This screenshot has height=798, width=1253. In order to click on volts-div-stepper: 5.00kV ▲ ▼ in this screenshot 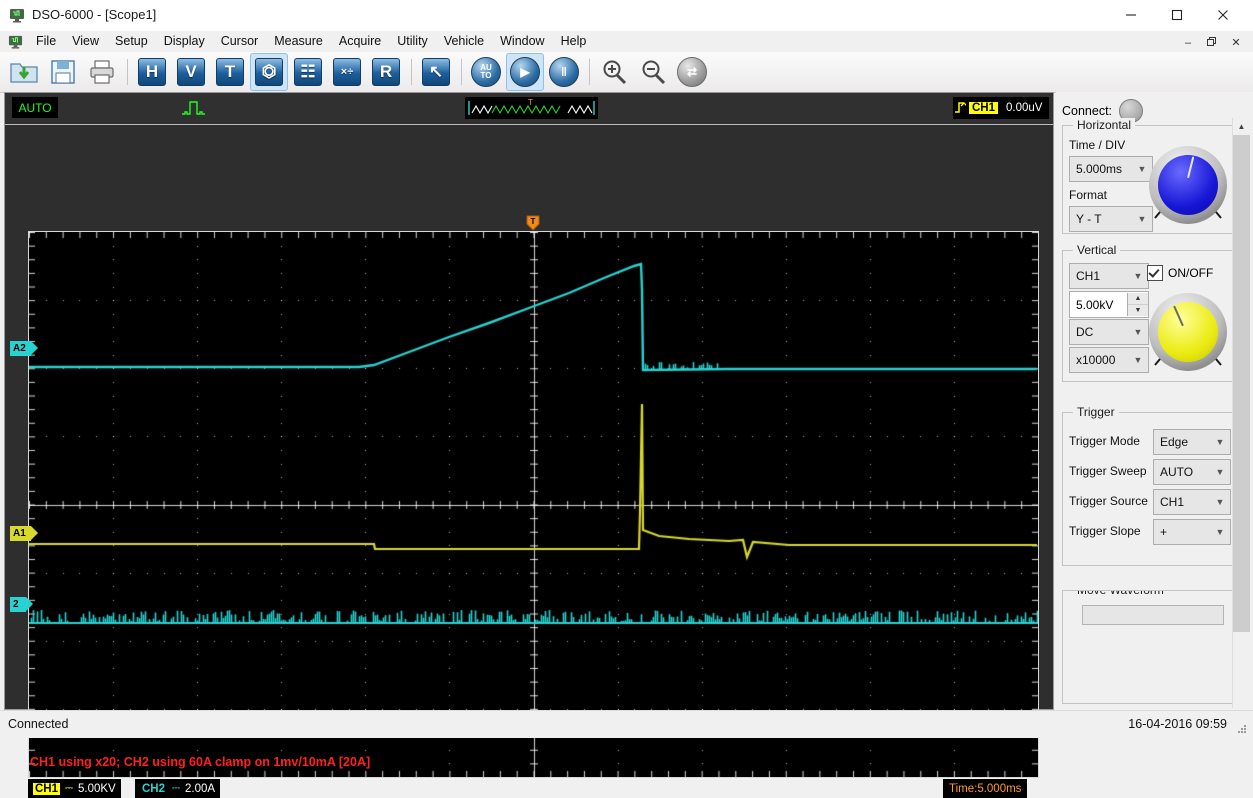, I will do `click(1109, 304)`.